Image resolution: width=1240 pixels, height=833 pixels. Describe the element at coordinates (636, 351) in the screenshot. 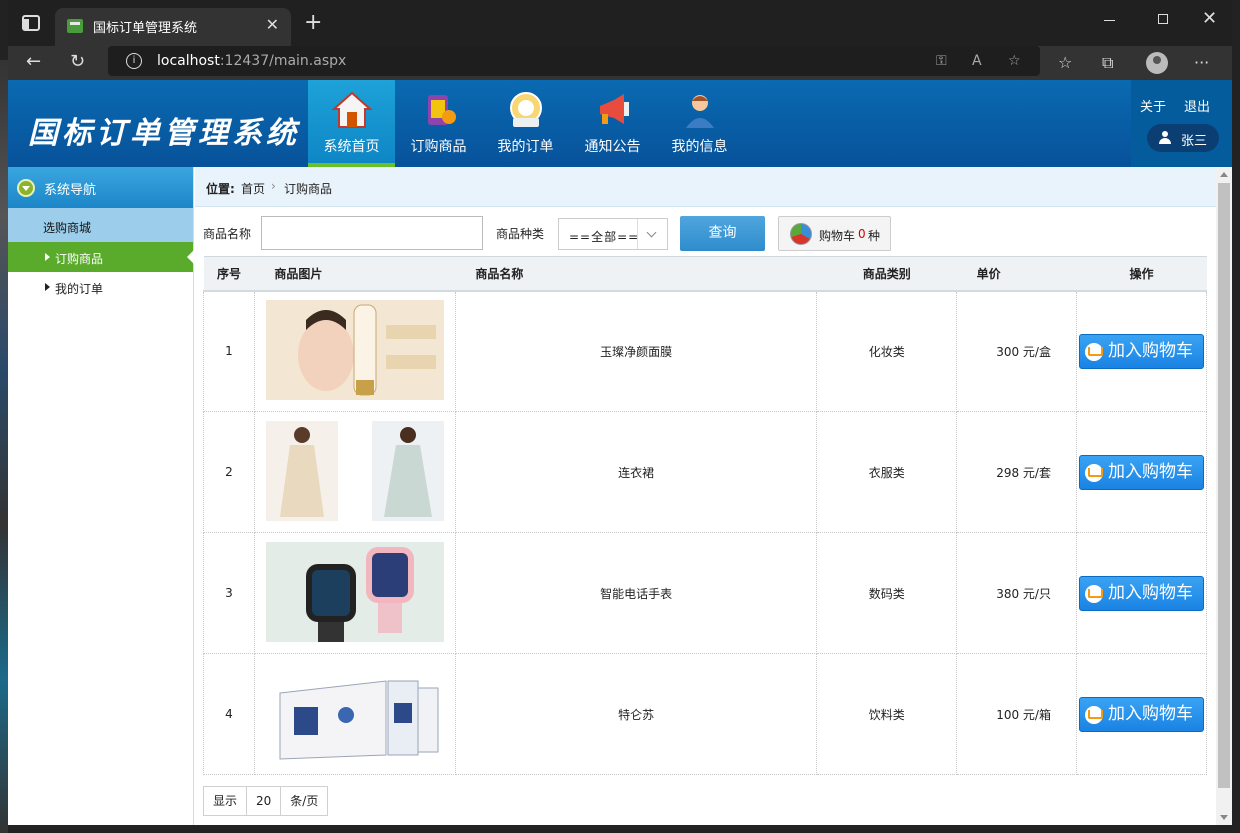

I see `cell-name: 玉璨净颜面膜` at that location.